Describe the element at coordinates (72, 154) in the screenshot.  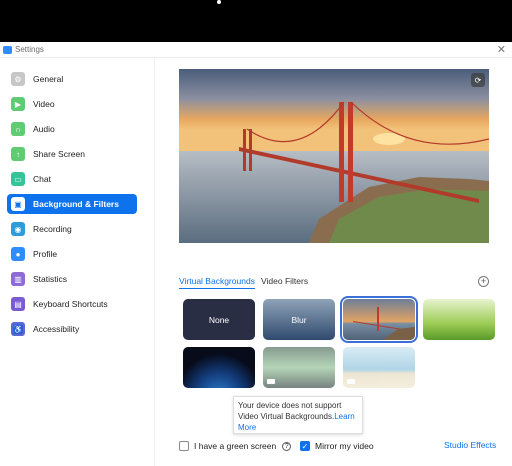
I see `sidebar-item-share-screen: ↑ Share Screen` at that location.